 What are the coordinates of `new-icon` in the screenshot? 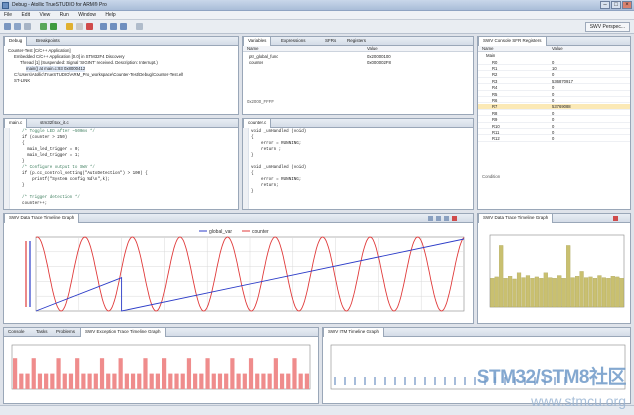 It's located at (7, 26).